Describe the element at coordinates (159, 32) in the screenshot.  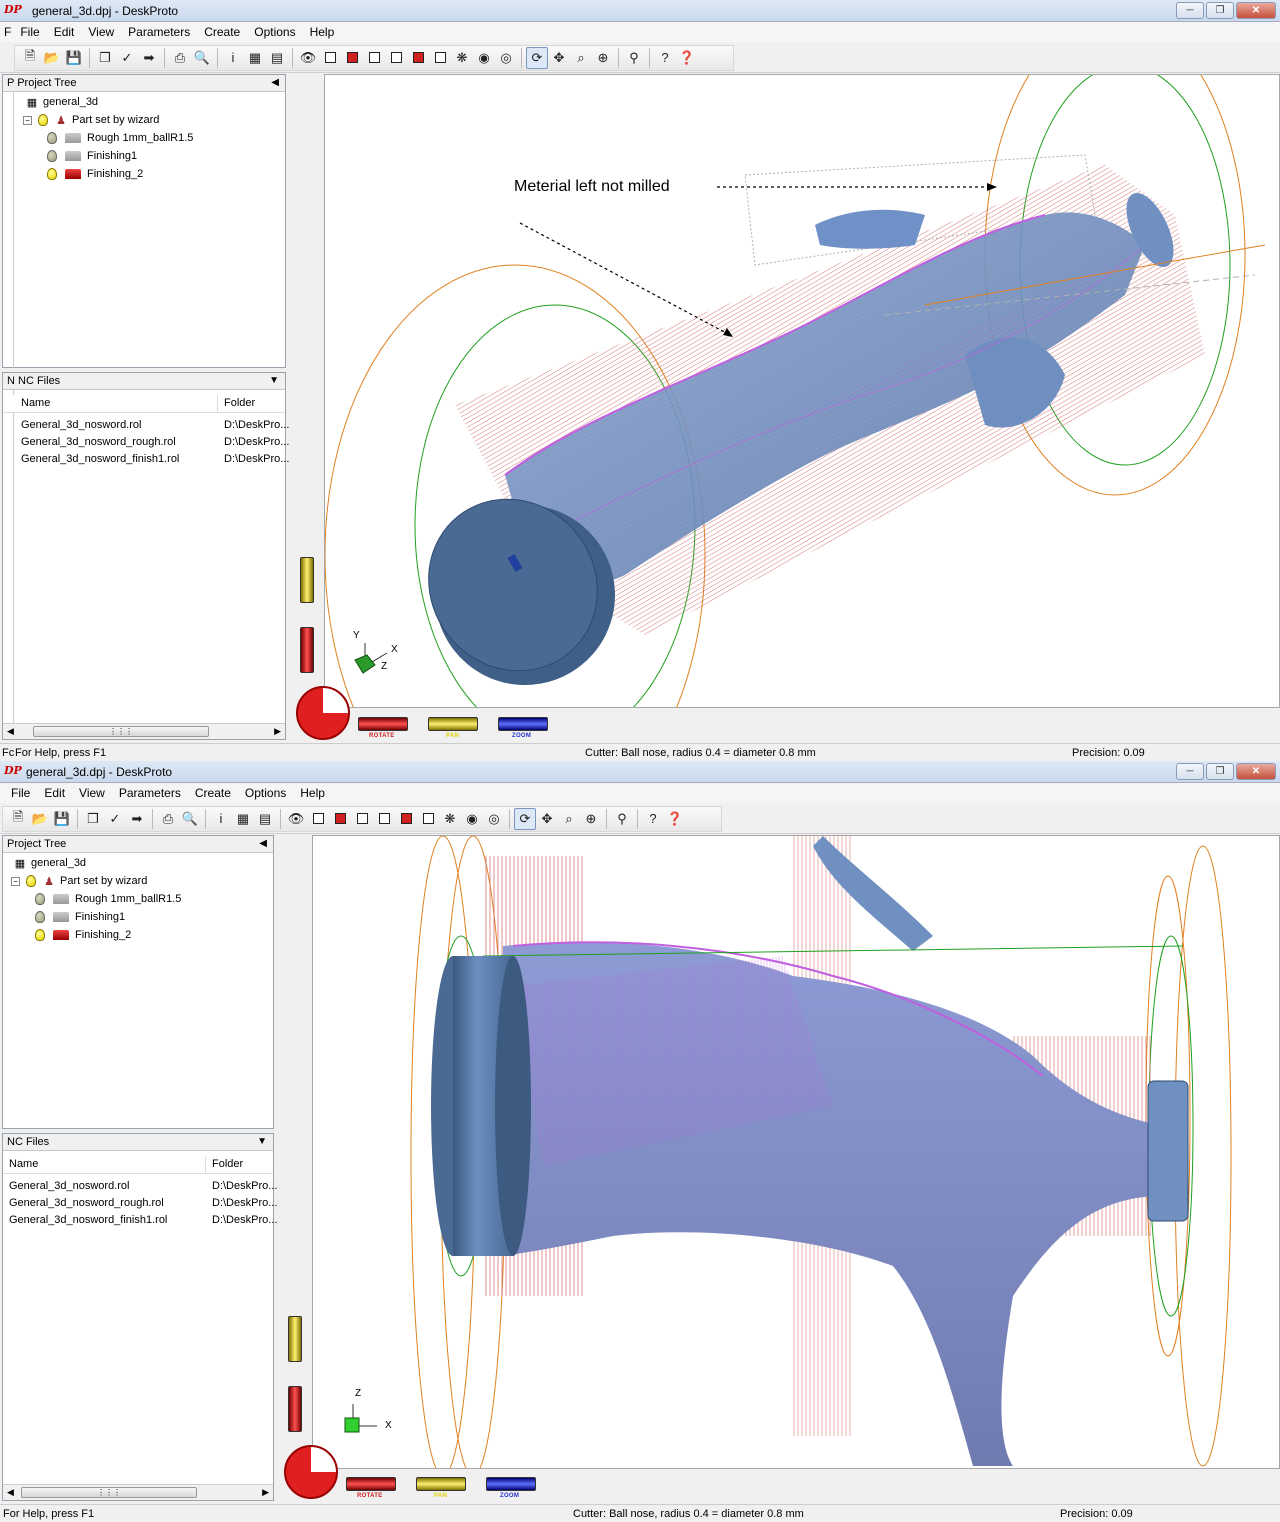
I see `menu-parameters: Parameters` at that location.